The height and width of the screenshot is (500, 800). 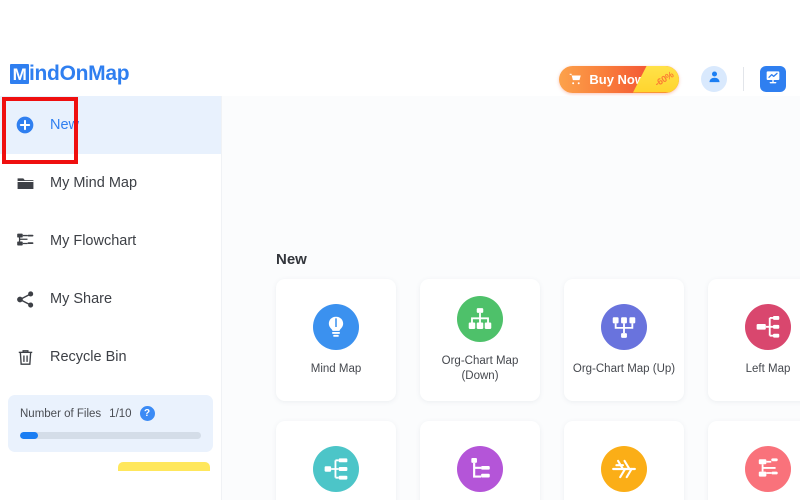 I want to click on right-map-icon, so click(x=336, y=468).